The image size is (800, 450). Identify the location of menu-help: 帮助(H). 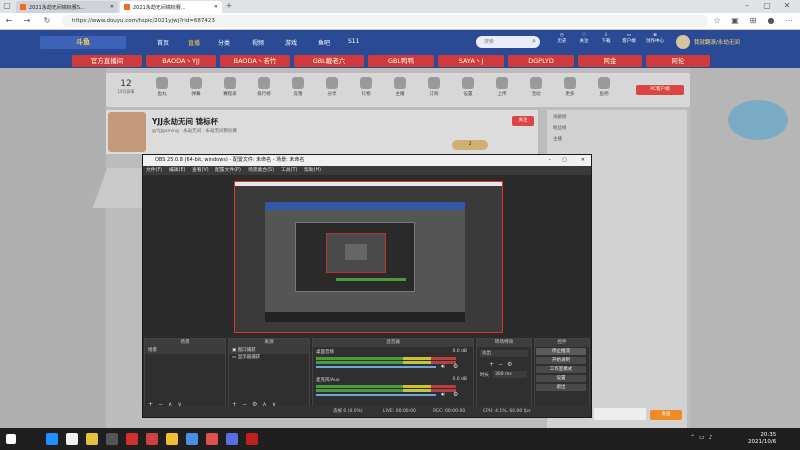
(312, 170).